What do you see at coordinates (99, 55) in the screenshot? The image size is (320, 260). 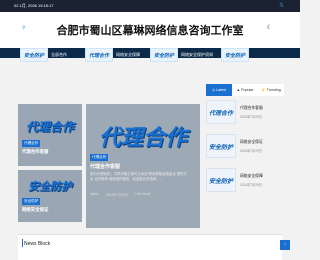 I see `slider-thumb: 代理合作` at bounding box center [99, 55].